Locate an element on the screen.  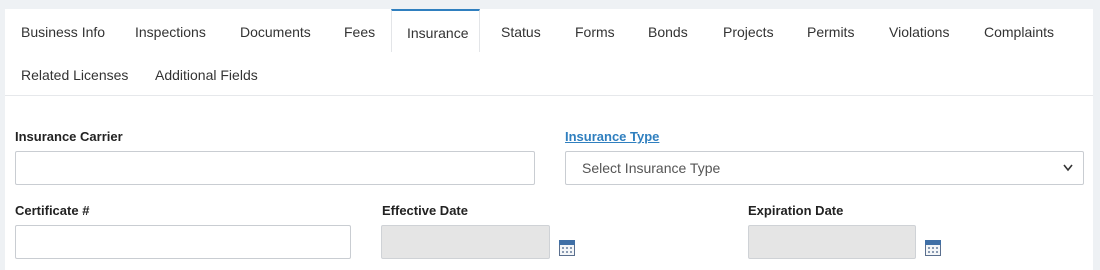
insurance-type-selected: Select Insurance Type is located at coordinates (651, 168).